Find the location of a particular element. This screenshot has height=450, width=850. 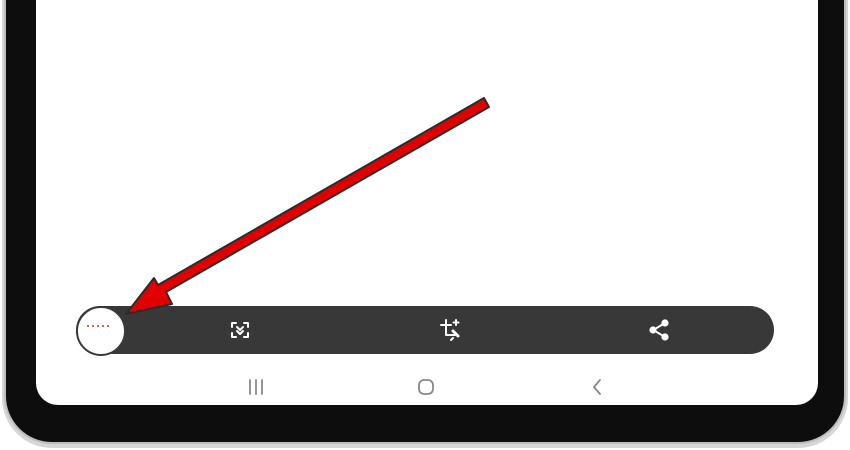

scroll-capture-button is located at coordinates (240, 330).